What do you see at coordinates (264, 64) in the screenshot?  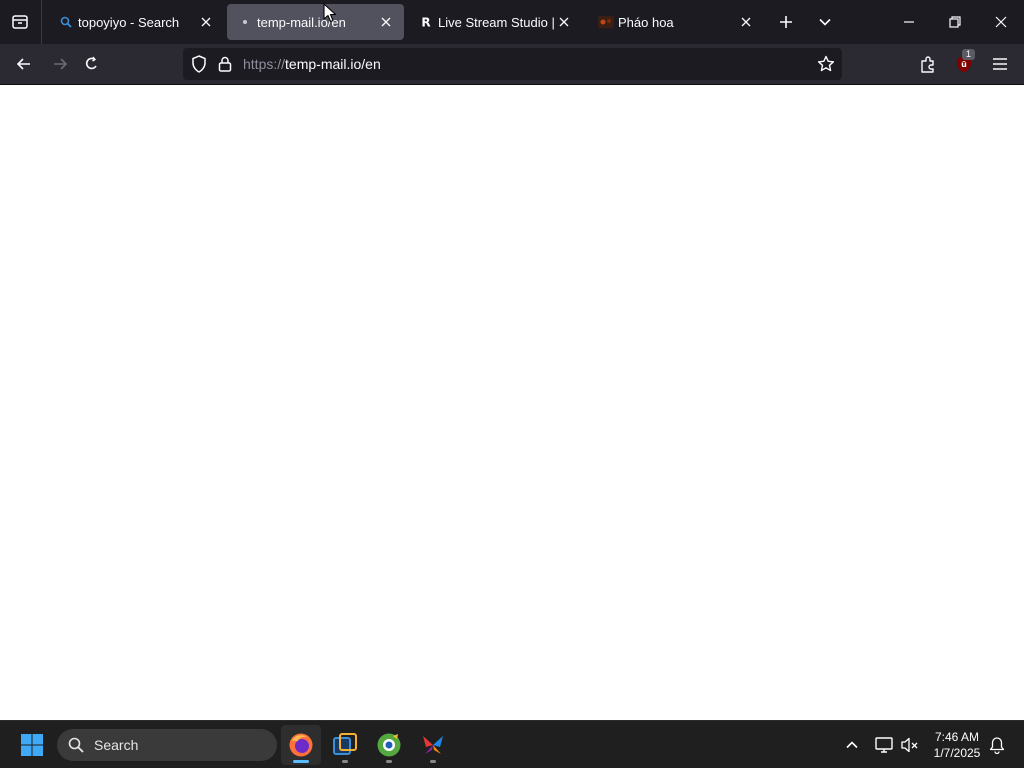 I see `url-protocol: https://` at bounding box center [264, 64].